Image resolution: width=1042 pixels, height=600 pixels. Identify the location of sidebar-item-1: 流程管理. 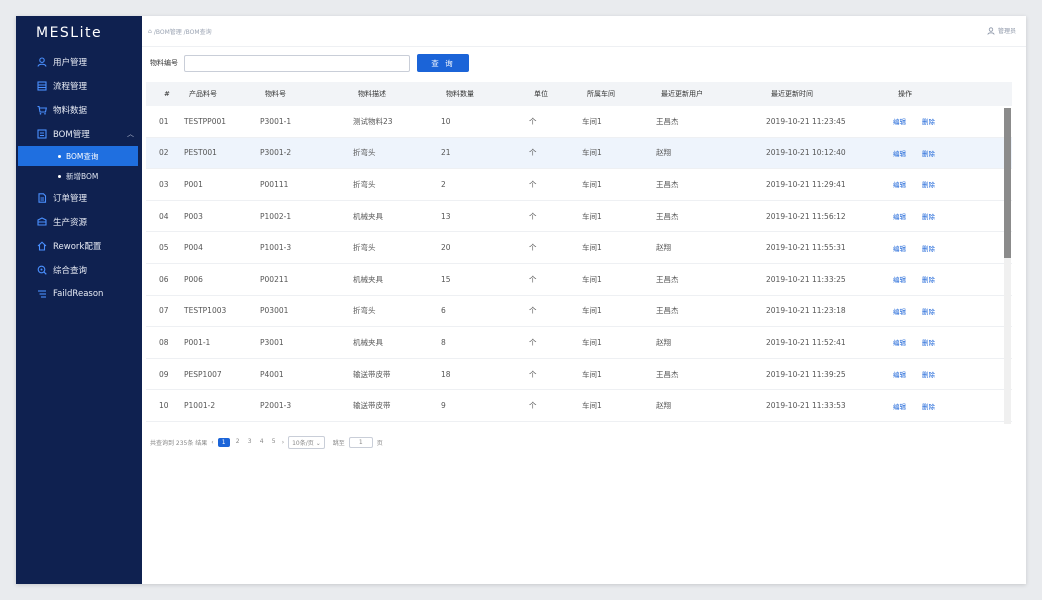
(79, 86).